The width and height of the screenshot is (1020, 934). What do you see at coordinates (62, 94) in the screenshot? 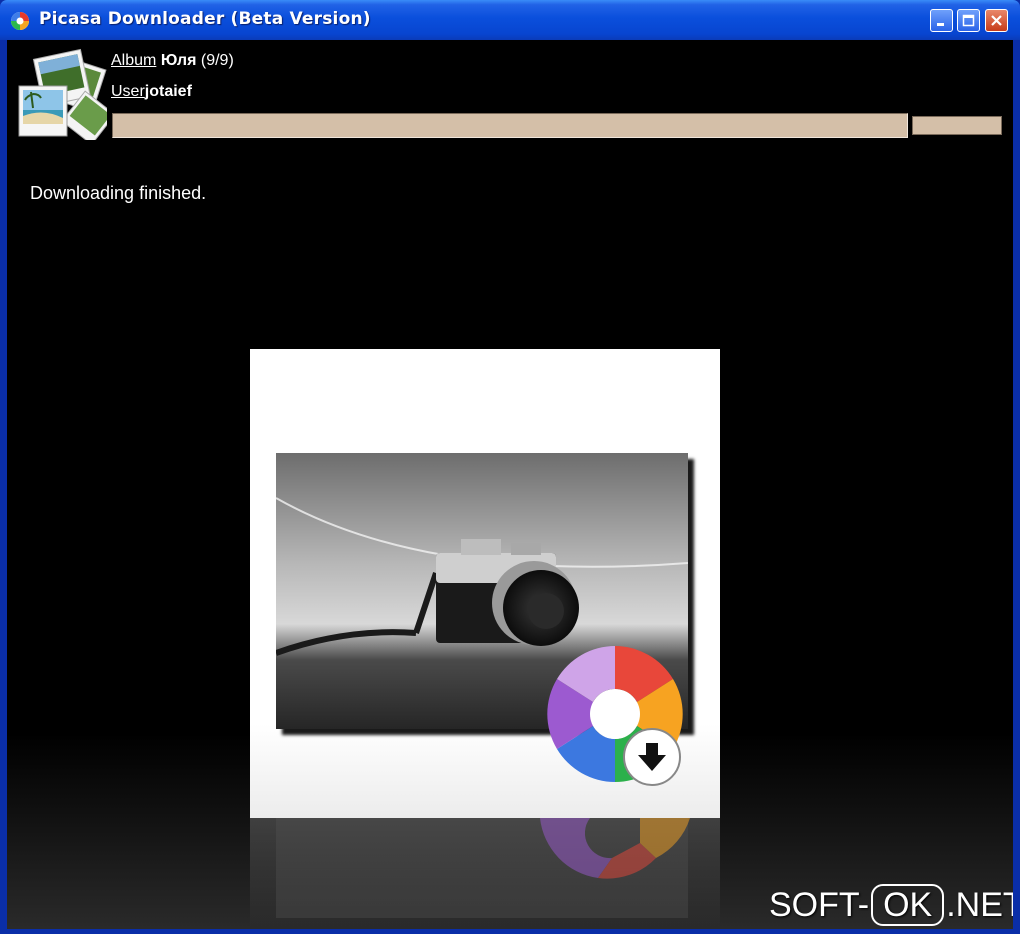
I see `photo-stack-icon` at bounding box center [62, 94].